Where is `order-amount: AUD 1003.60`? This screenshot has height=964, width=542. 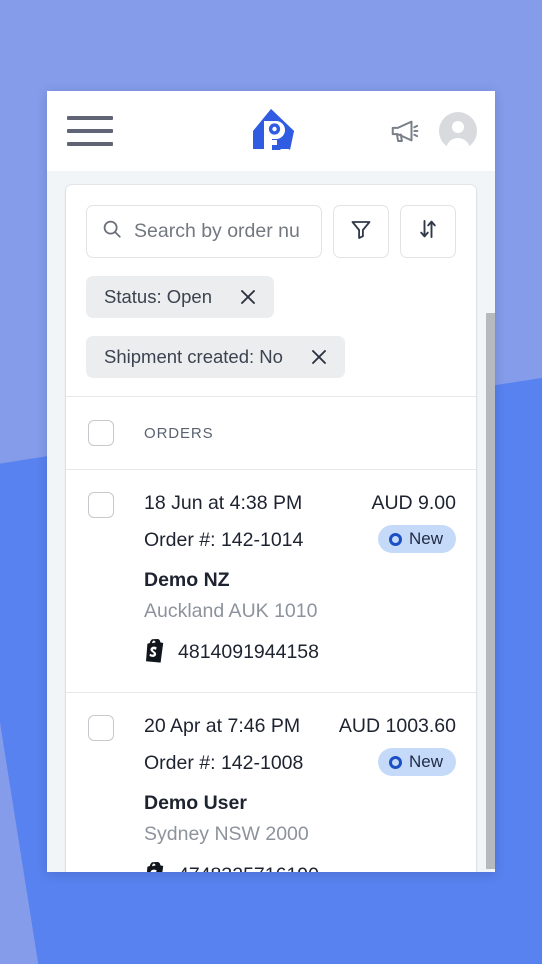
order-amount: AUD 1003.60 is located at coordinates (397, 726).